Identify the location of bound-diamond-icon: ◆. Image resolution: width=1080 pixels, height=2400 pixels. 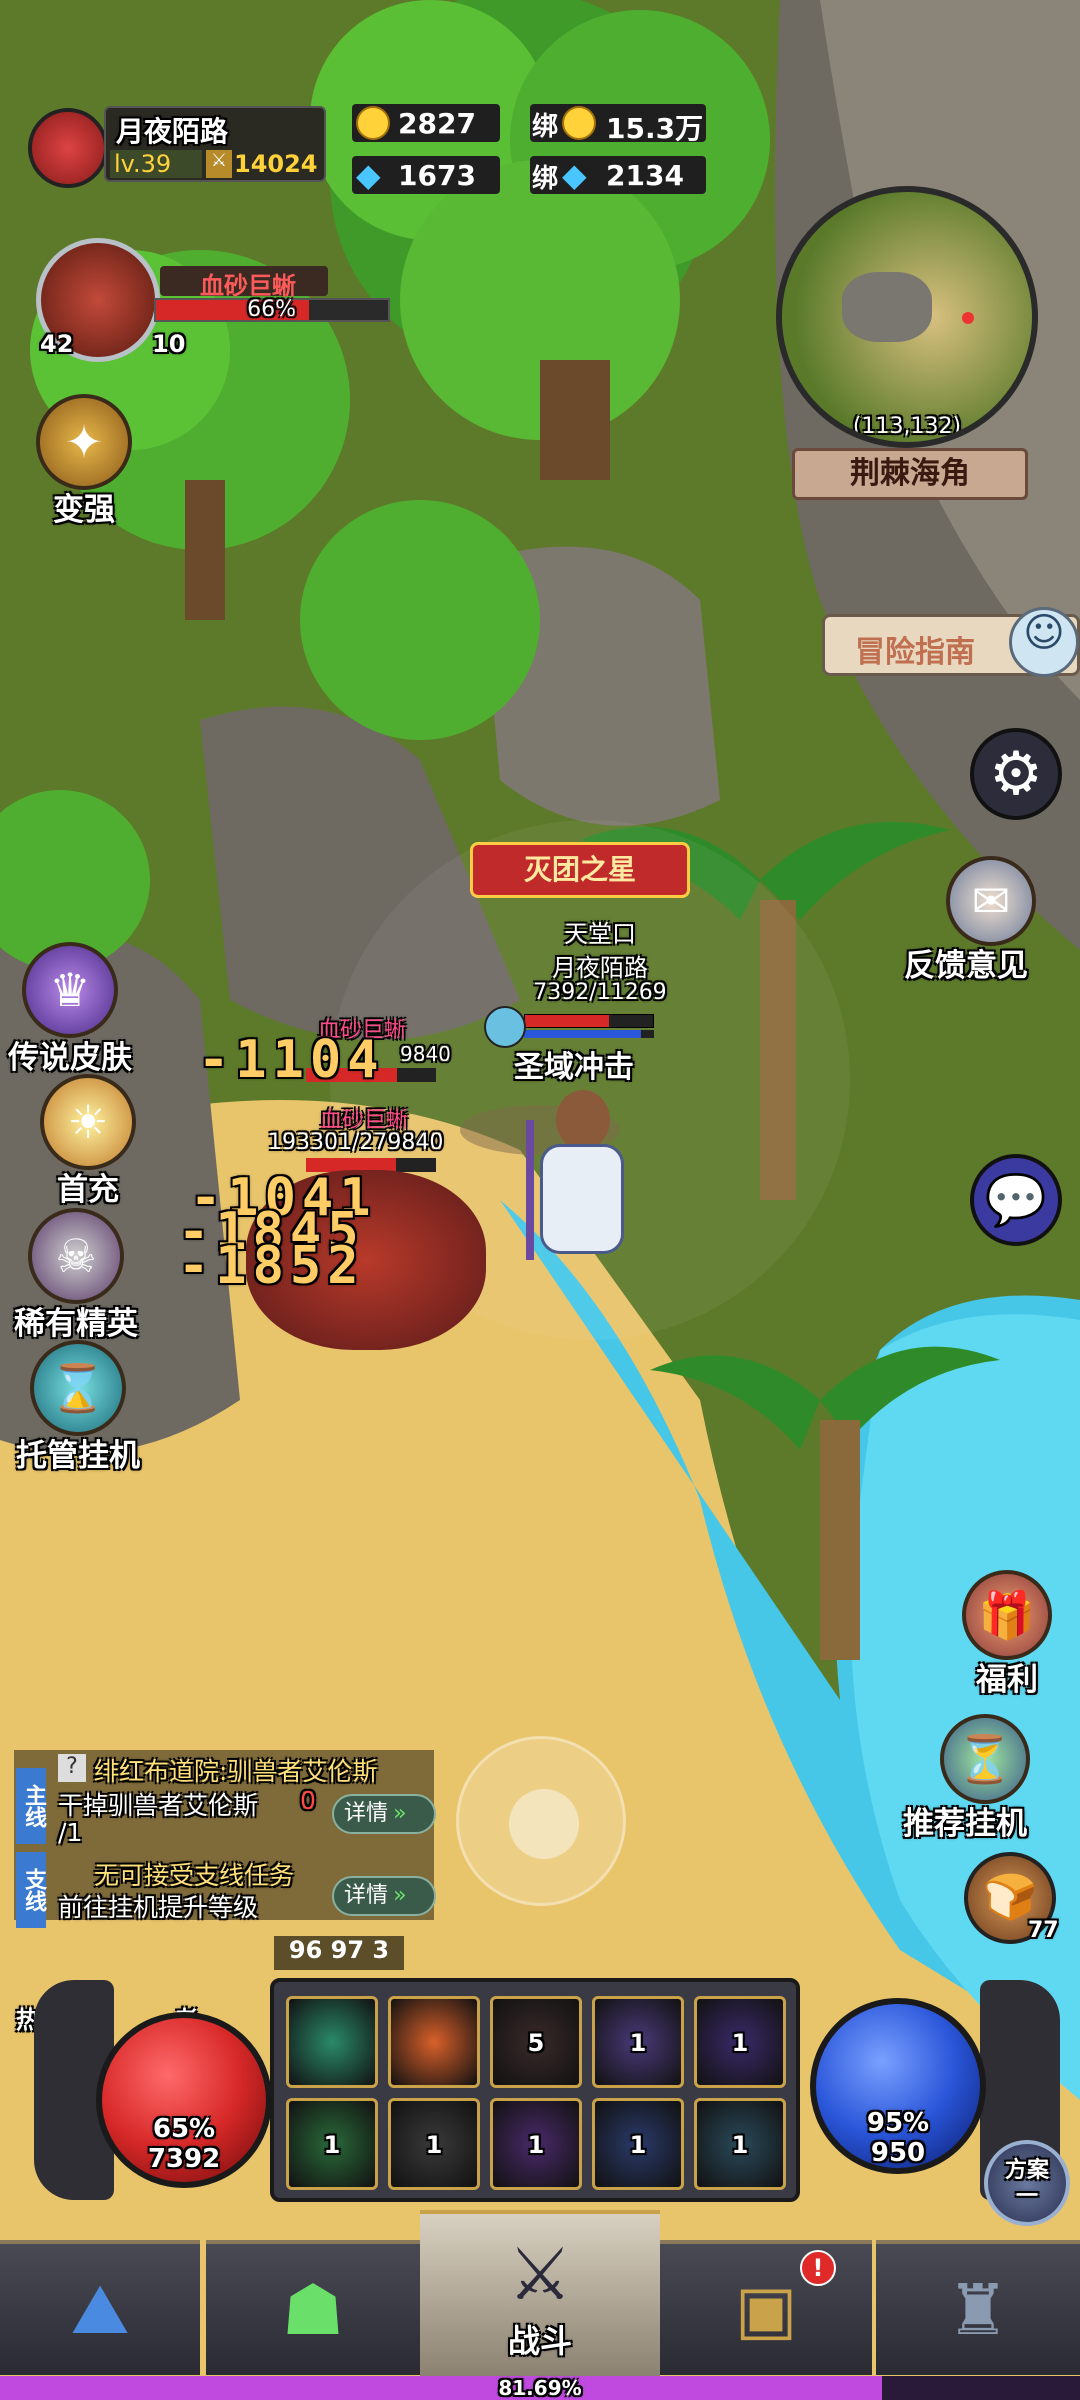
(574, 175).